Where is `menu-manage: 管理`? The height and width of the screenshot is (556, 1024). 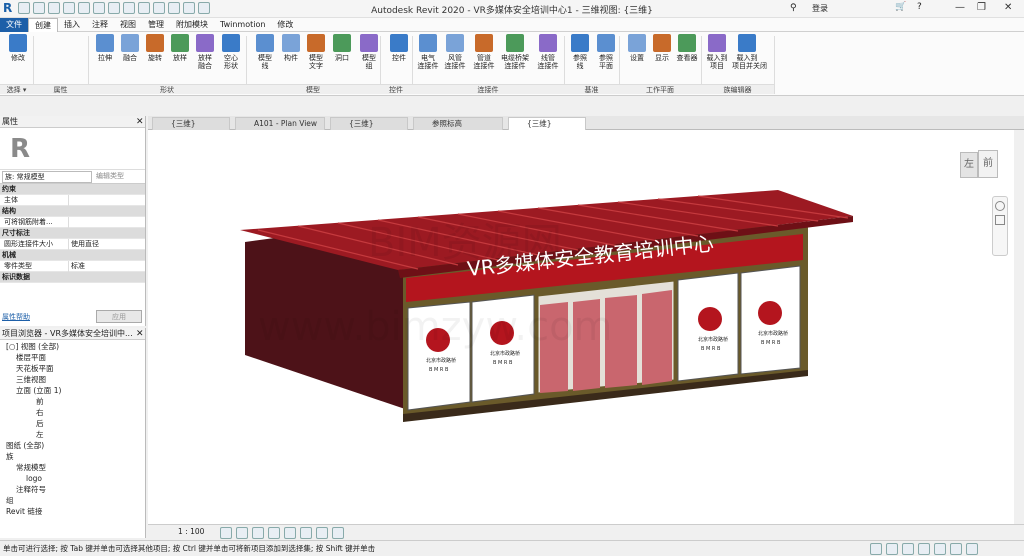 menu-manage: 管理 is located at coordinates (156, 25).